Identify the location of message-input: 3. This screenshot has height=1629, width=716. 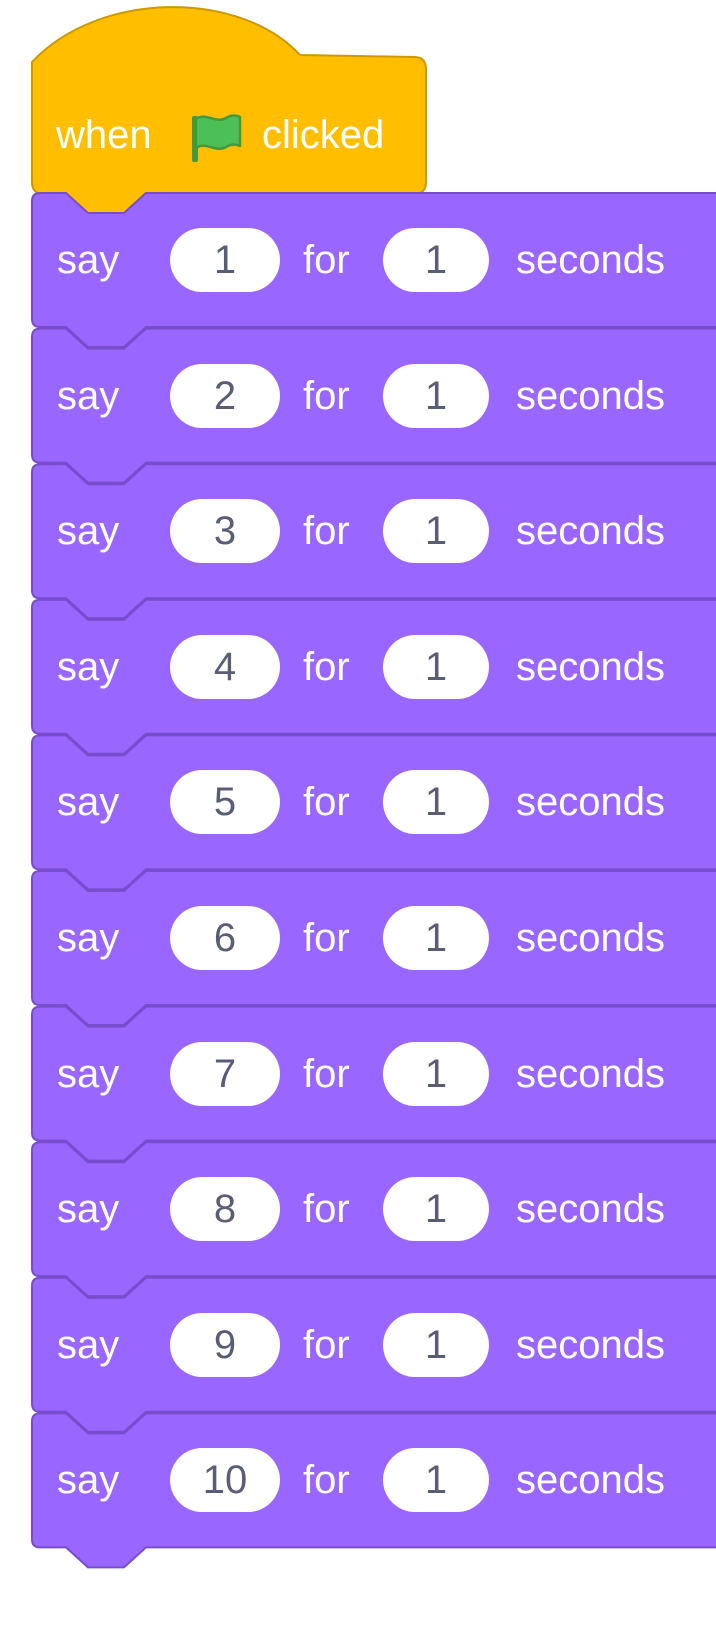
(225, 531).